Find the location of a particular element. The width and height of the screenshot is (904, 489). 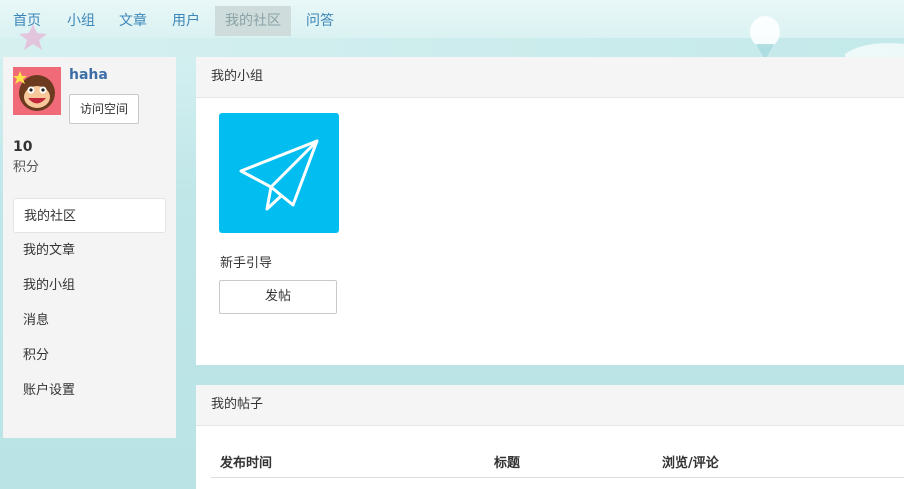

table-header-divider is located at coordinates (557, 477).